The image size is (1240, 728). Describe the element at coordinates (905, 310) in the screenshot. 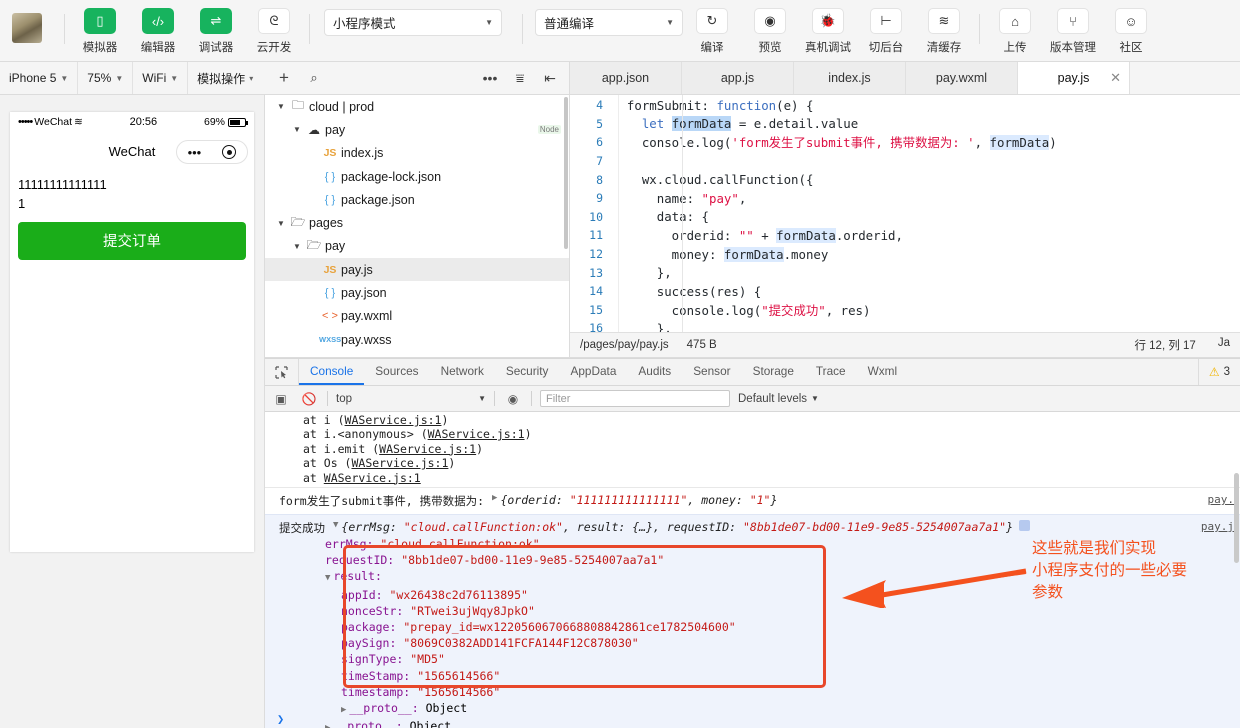

I see `code-line: 15 console.log("提交成功", res)` at that location.